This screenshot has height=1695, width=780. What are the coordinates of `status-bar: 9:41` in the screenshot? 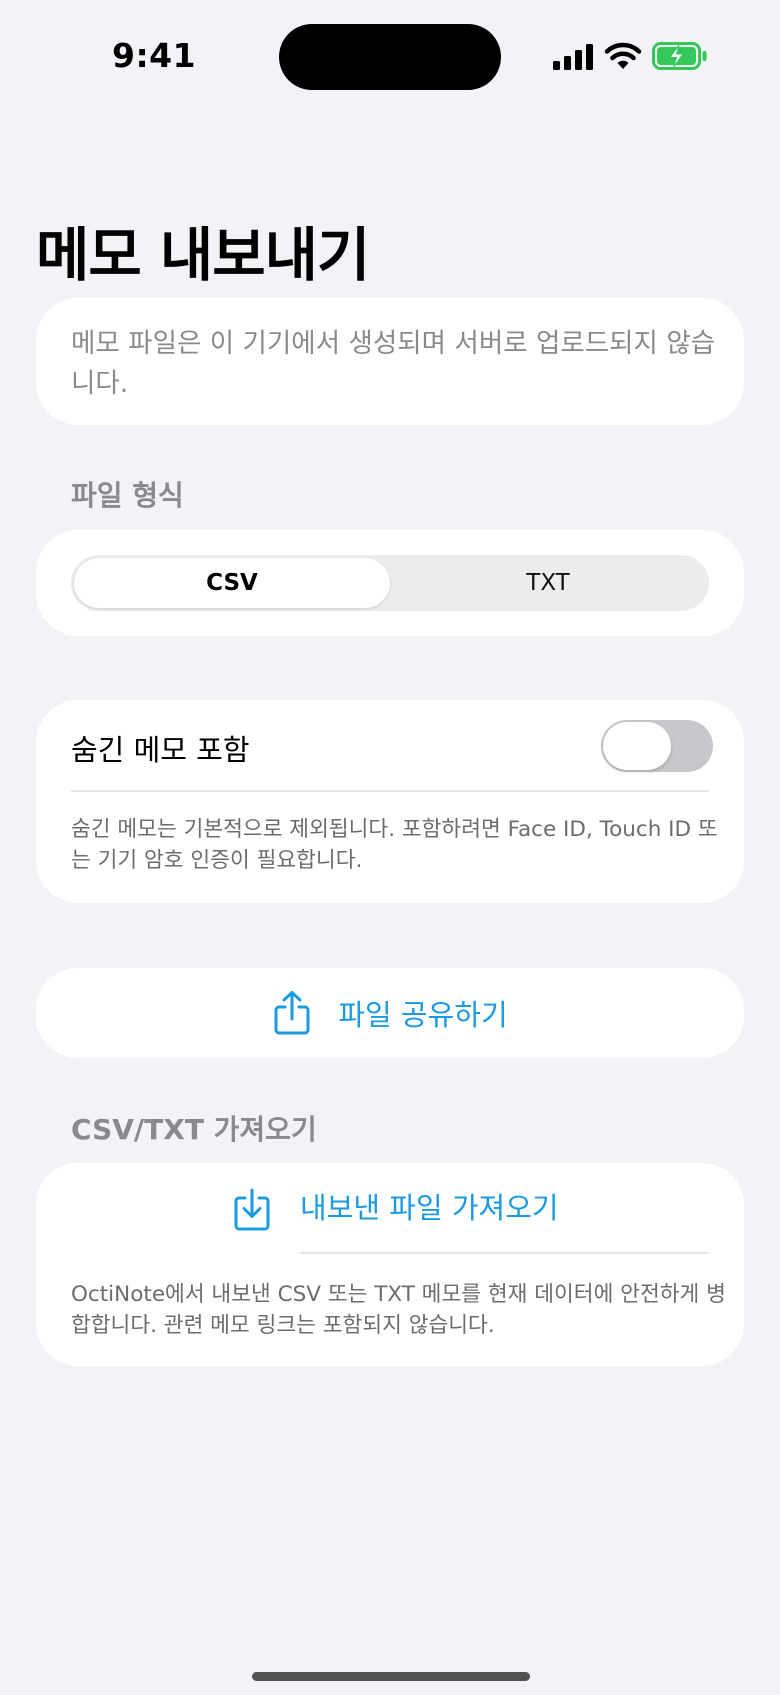 It's located at (390, 55).